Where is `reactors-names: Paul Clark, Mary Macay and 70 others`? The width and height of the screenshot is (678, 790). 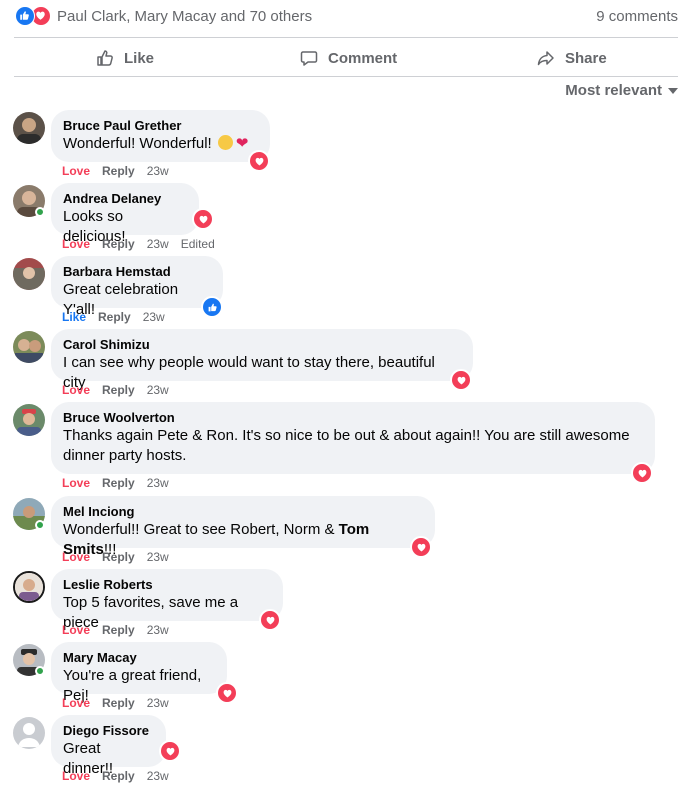
reactors-names: Paul Clark, Mary Macay and 70 others is located at coordinates (184, 16).